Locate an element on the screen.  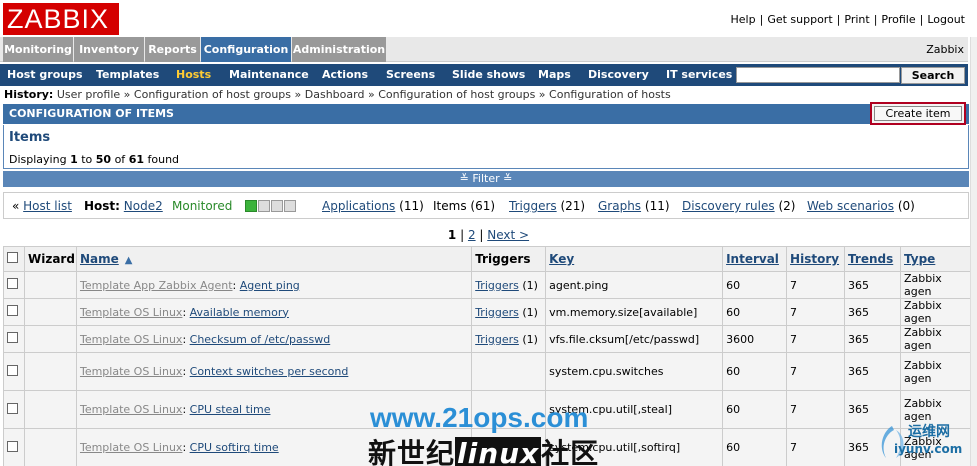
graphs-link: Graphs is located at coordinates (619, 206).